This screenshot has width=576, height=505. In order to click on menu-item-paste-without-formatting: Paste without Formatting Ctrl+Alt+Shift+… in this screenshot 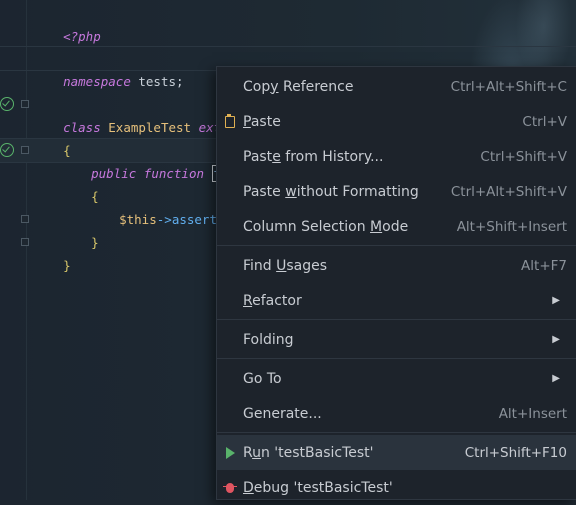, I will do `click(396, 191)`.